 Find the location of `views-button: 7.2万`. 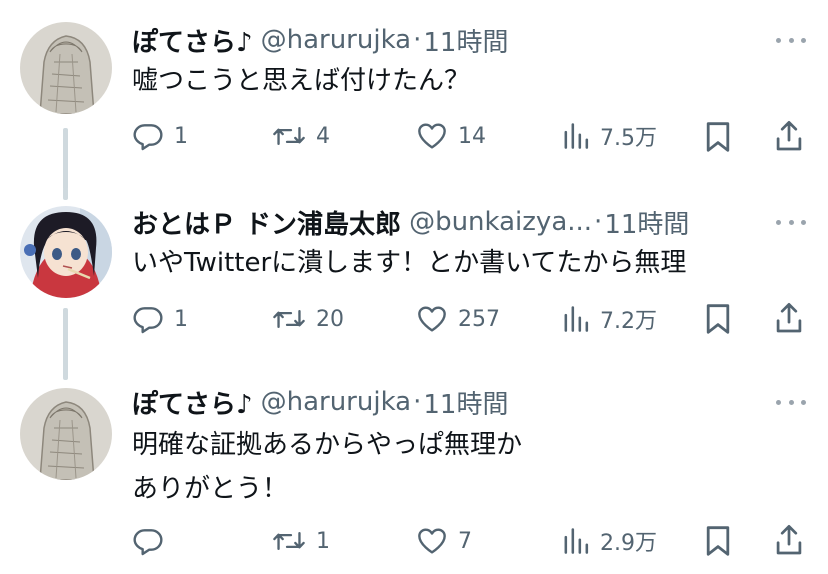

views-button: 7.2万 is located at coordinates (609, 319).